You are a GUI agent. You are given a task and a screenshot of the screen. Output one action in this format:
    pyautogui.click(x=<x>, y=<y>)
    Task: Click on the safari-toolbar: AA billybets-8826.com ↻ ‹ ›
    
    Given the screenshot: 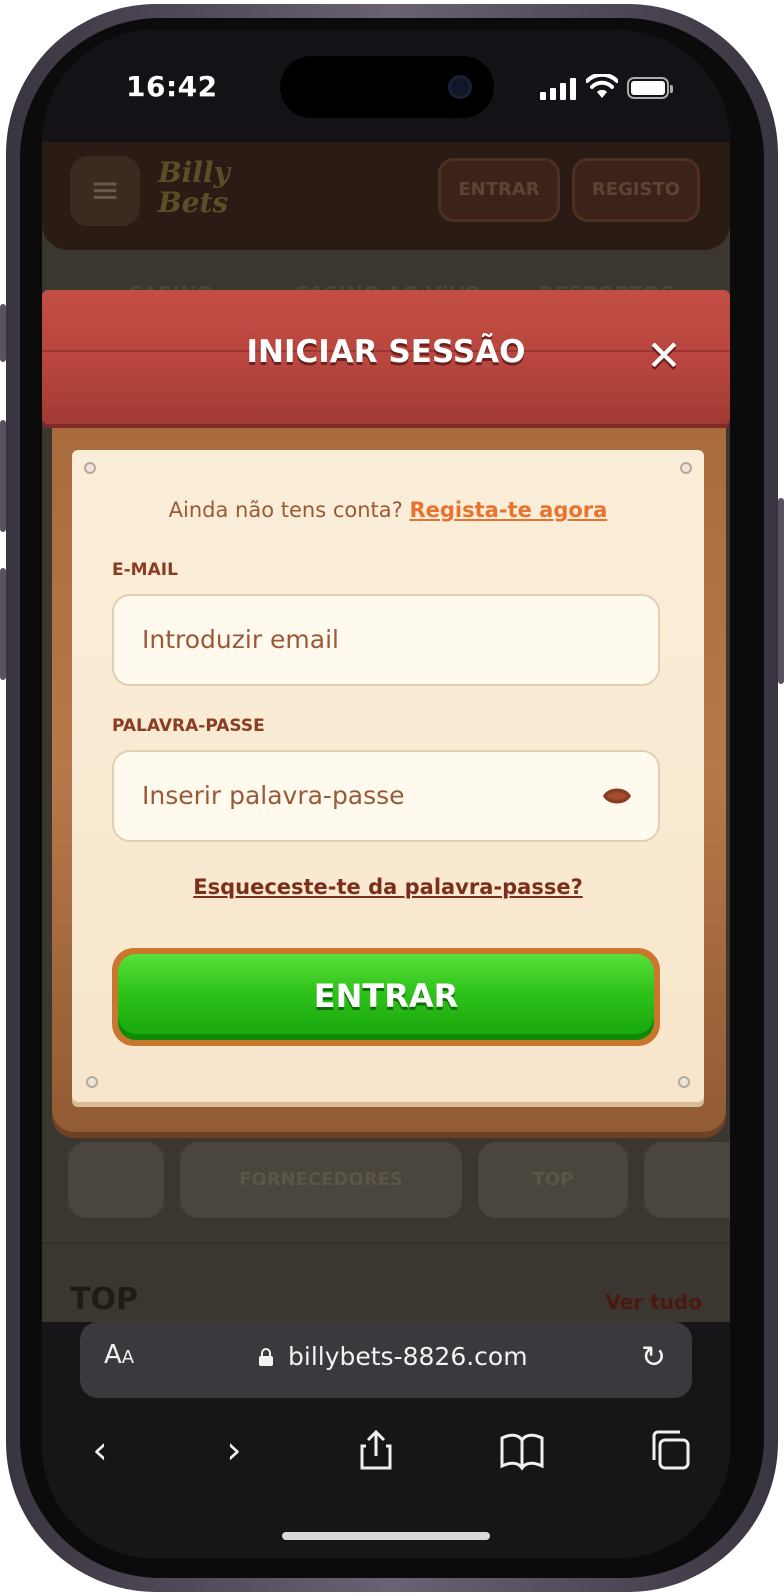 What is the action you would take?
    pyautogui.click(x=386, y=1440)
    